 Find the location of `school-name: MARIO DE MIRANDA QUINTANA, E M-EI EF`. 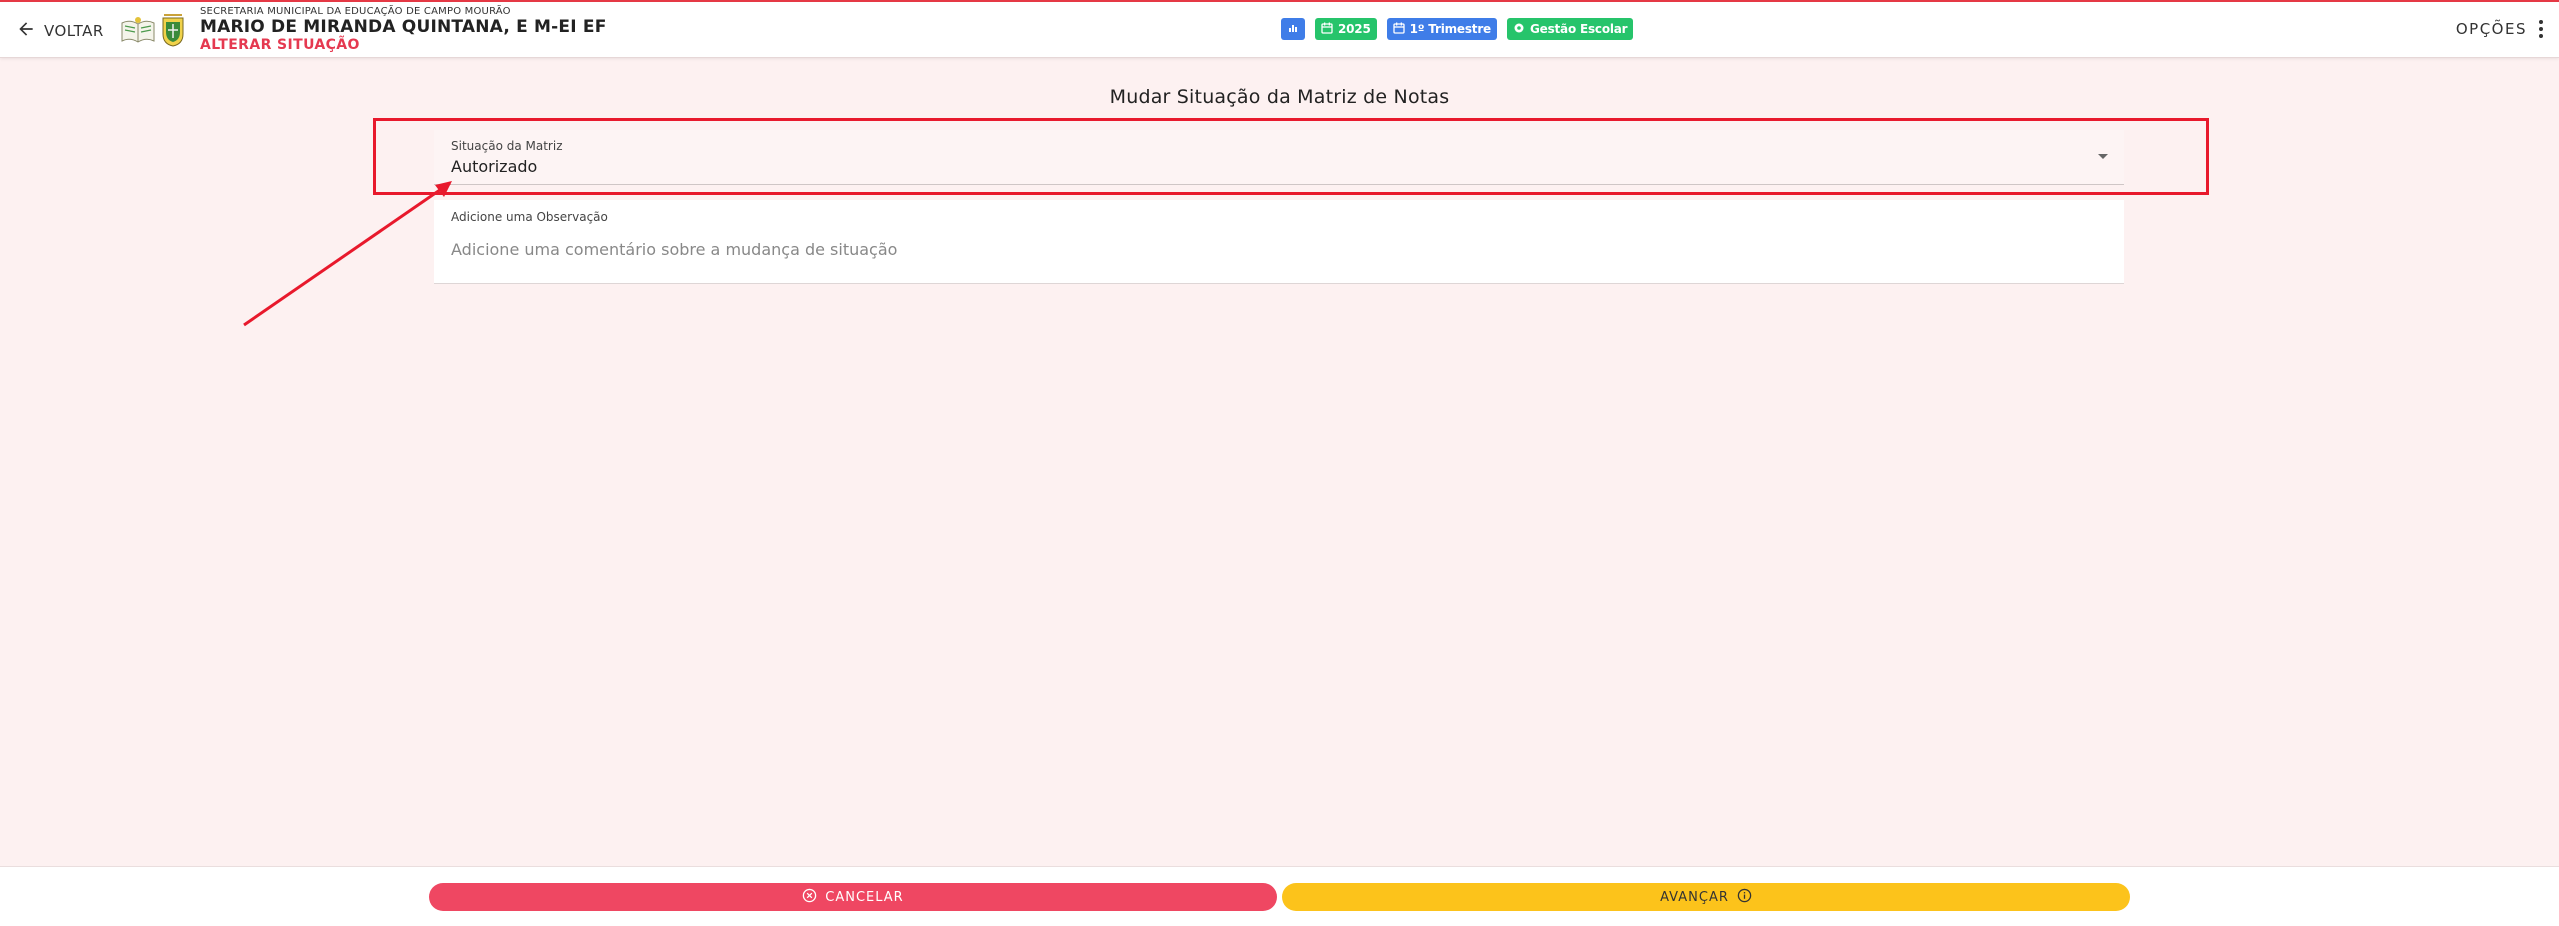

school-name: MARIO DE MIRANDA QUINTANA, E M-EI EF is located at coordinates (403, 27).